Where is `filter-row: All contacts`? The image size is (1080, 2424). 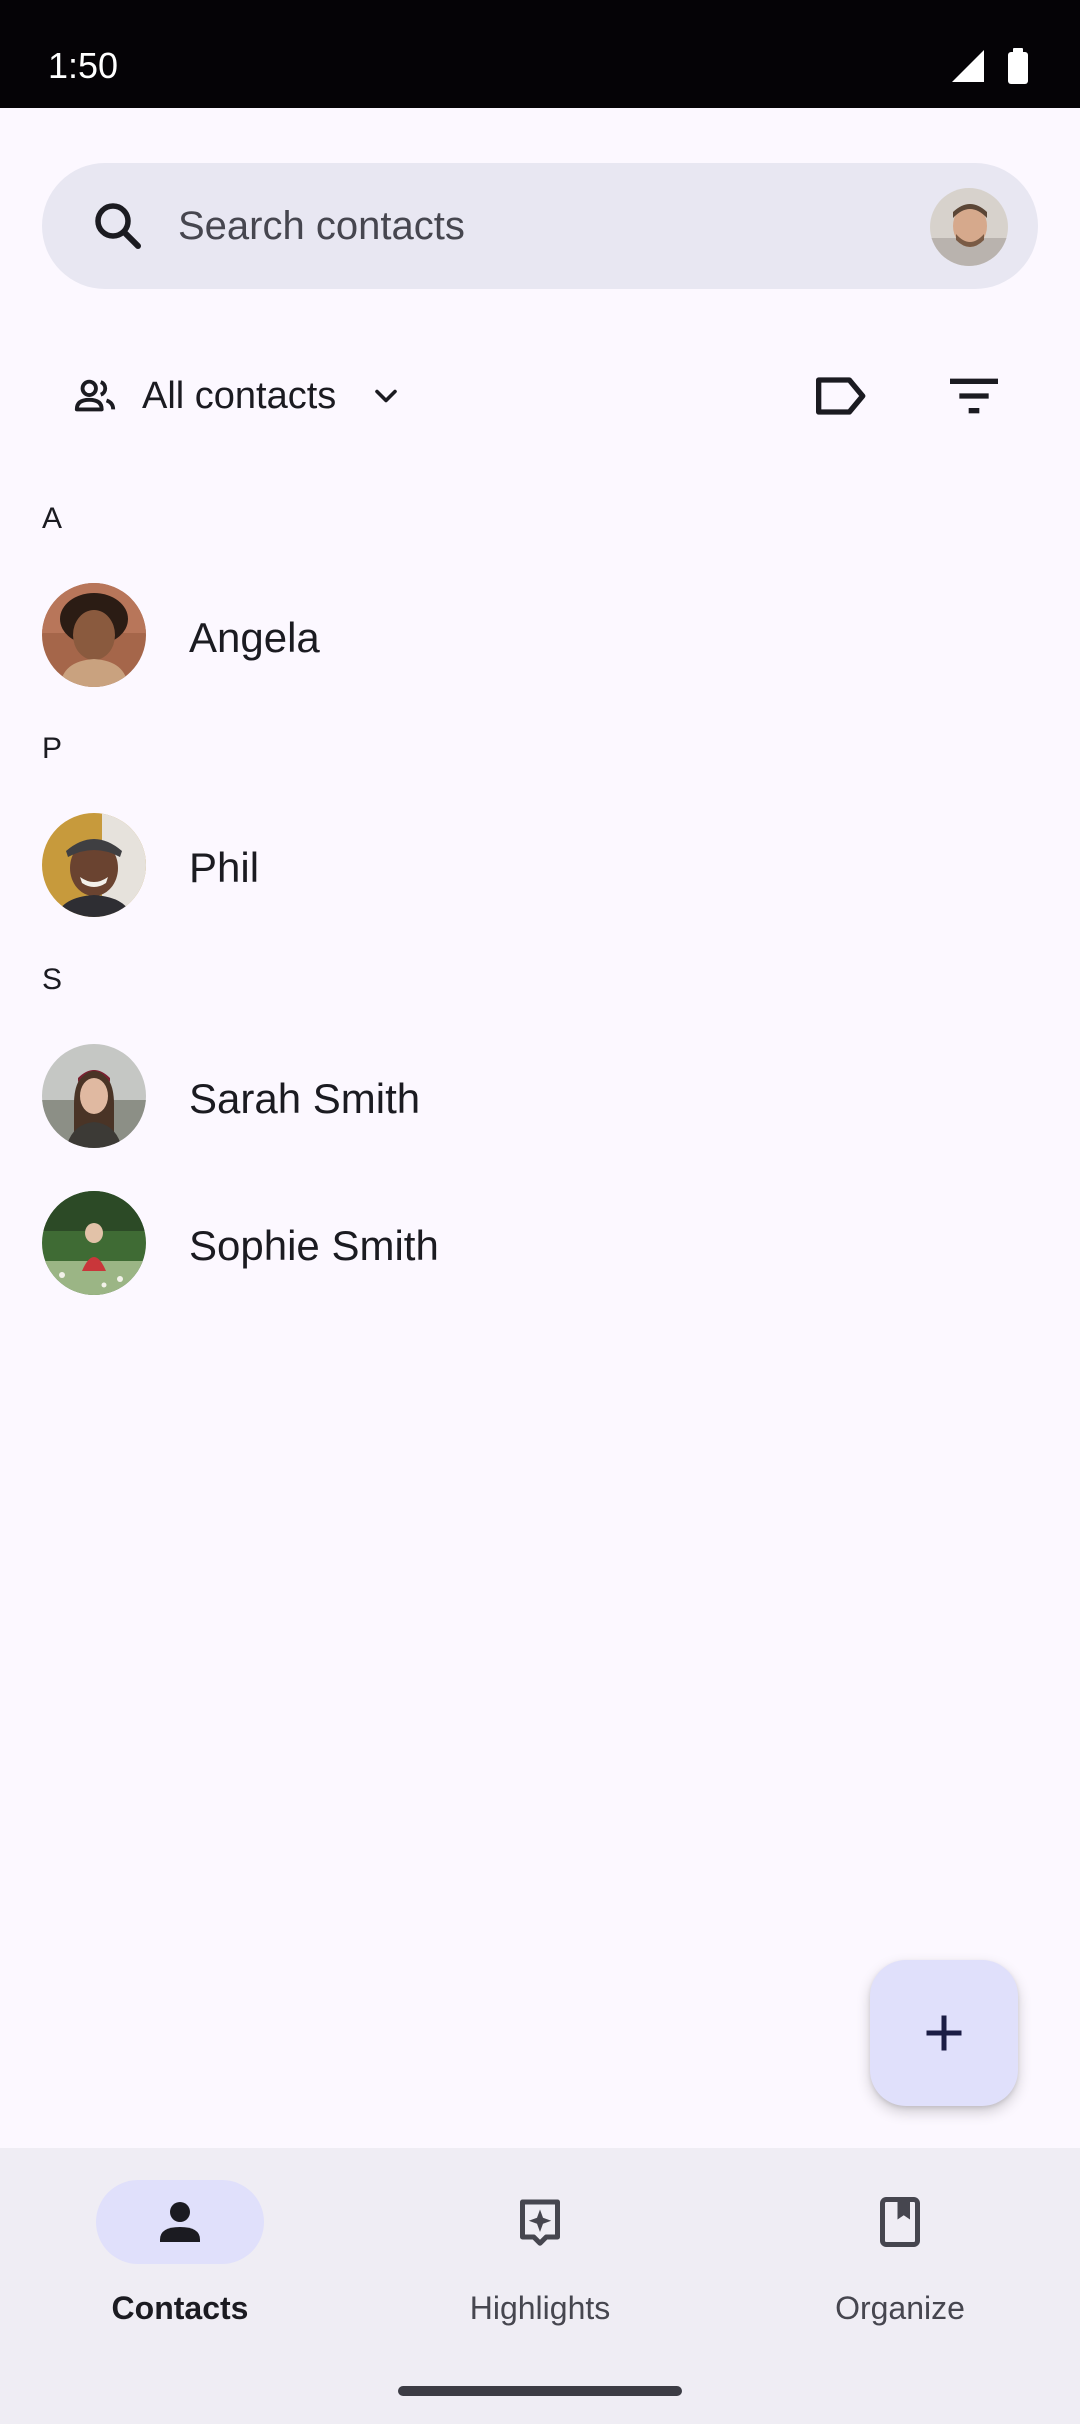 filter-row: All contacts is located at coordinates (540, 395).